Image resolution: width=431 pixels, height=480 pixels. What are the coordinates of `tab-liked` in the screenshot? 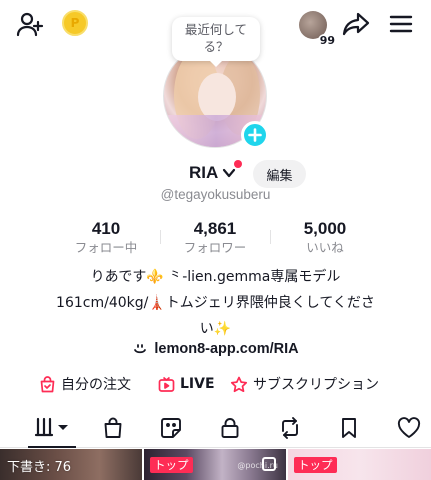 It's located at (409, 428).